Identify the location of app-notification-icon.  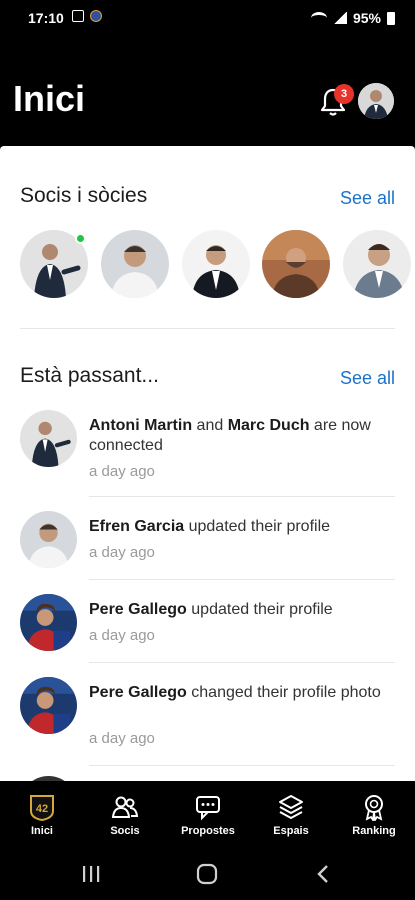
(96, 16).